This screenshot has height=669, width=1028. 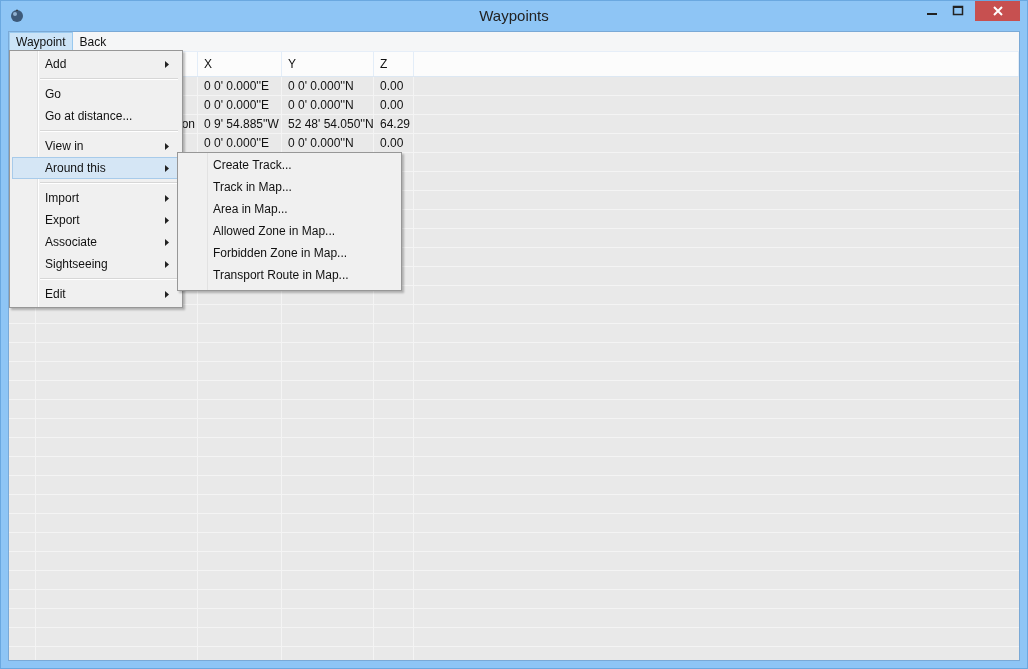 I want to click on column-header: Y, so click(x=292, y=64).